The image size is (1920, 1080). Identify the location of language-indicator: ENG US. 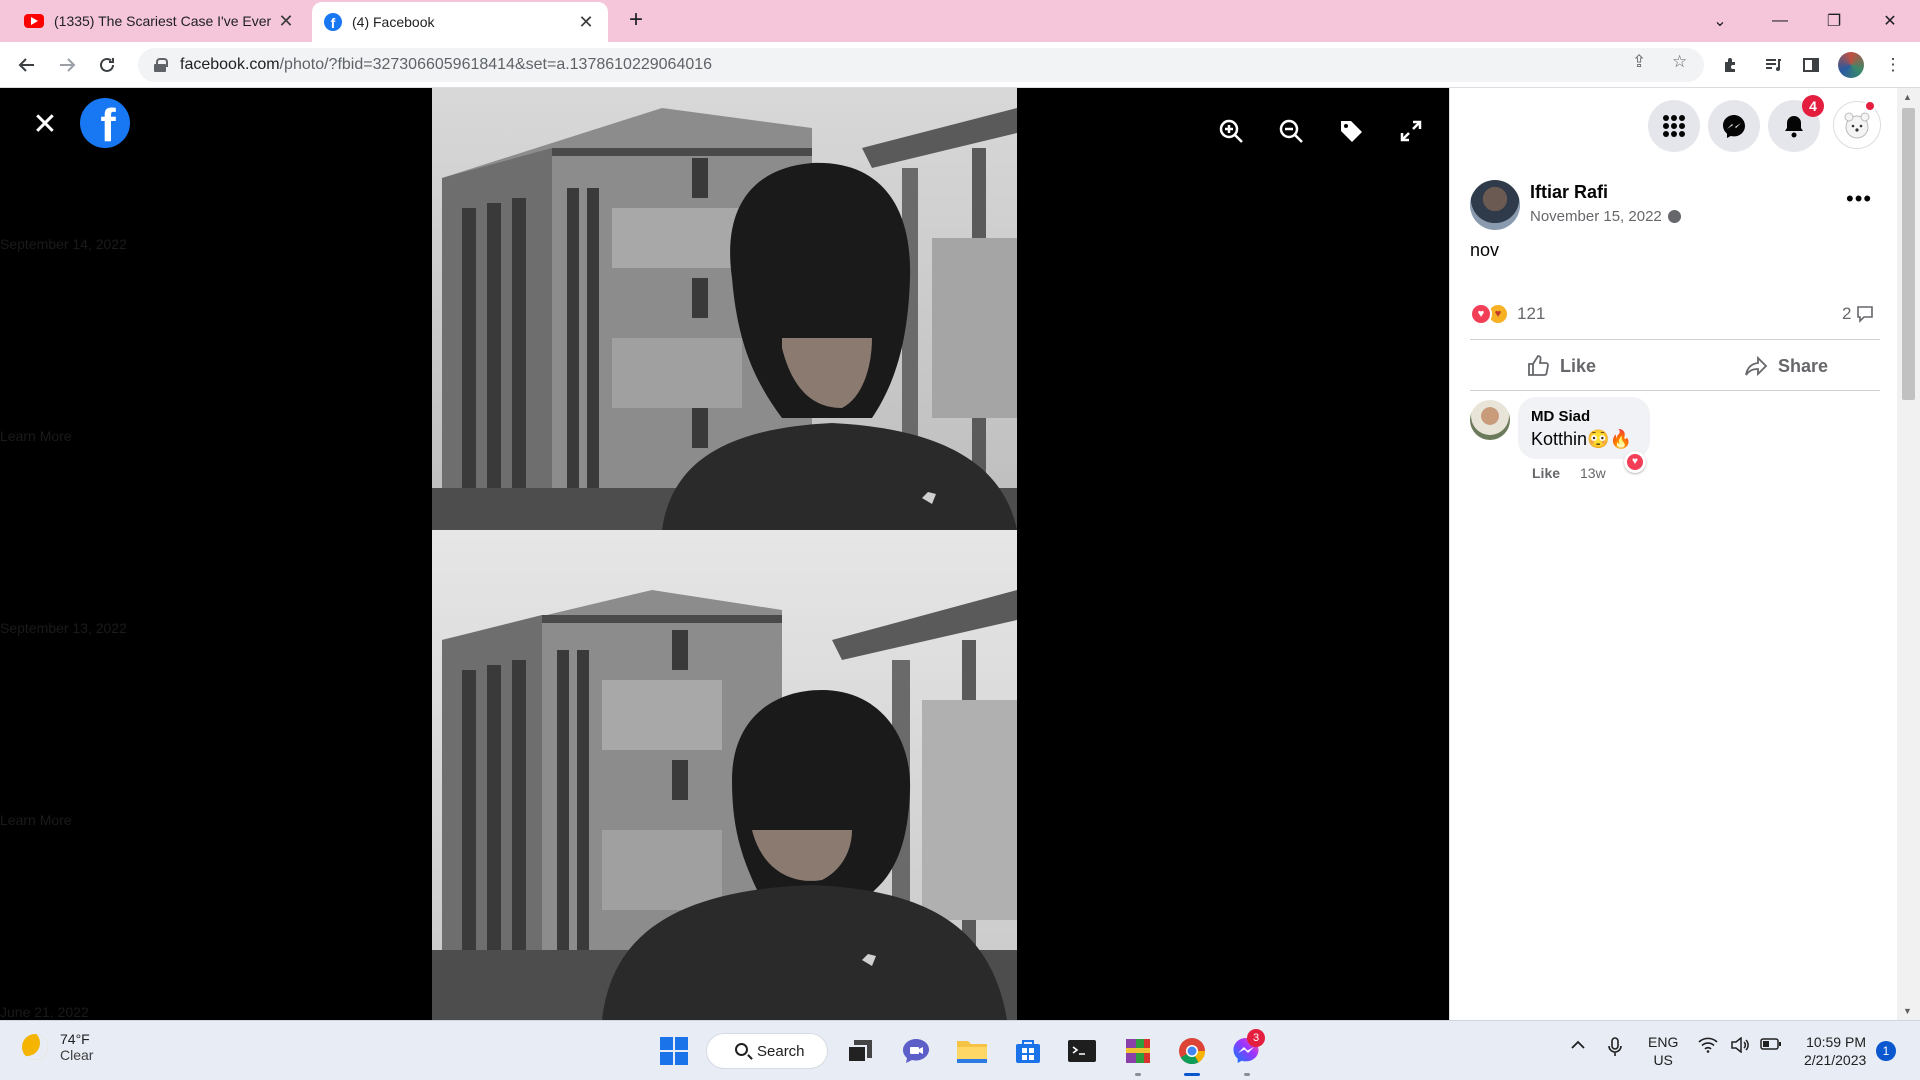
(1663, 1051).